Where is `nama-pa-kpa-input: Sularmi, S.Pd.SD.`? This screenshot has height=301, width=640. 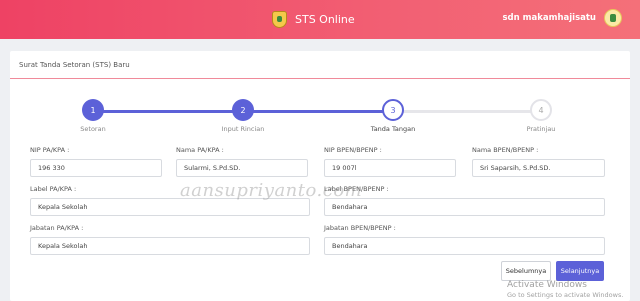
nama-pa-kpa-input: Sularmi, S.Pd.SD. is located at coordinates (242, 168).